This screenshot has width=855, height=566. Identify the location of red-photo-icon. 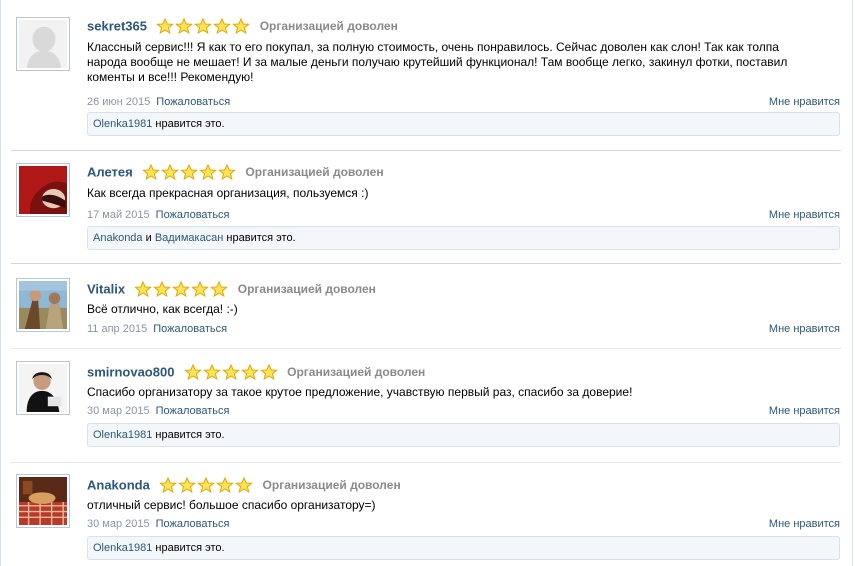
(43, 190).